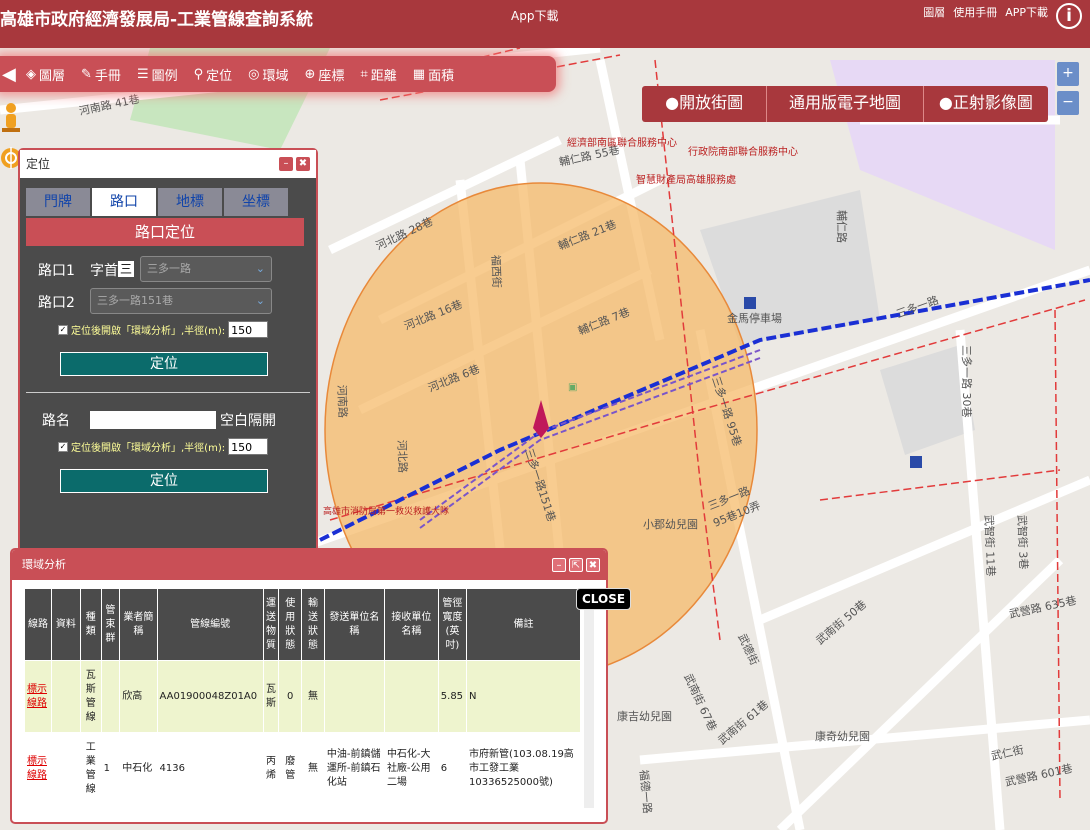  Describe the element at coordinates (934, 12) in the screenshot. I see `header-link-layers: 圖層` at that location.